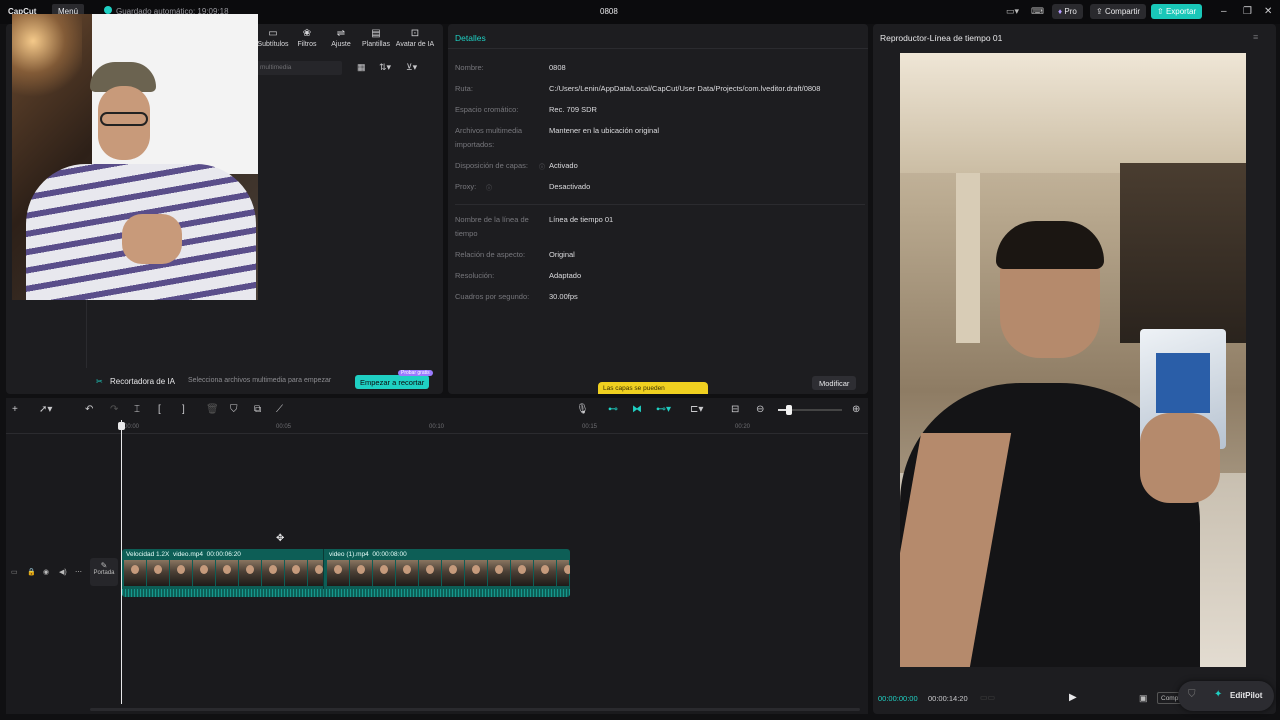  I want to click on ai-cutter-icon: ✂, so click(99, 381).